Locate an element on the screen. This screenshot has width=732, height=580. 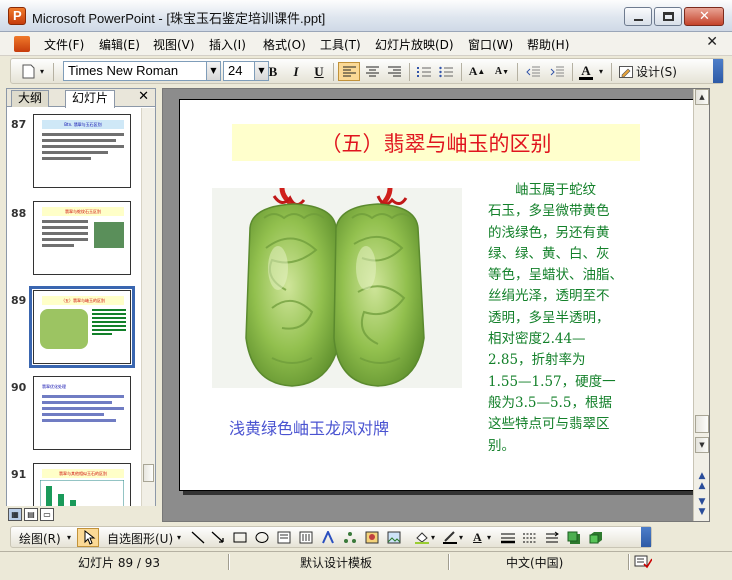
menu-format: 格式(O) is located at coordinates (284, 44).